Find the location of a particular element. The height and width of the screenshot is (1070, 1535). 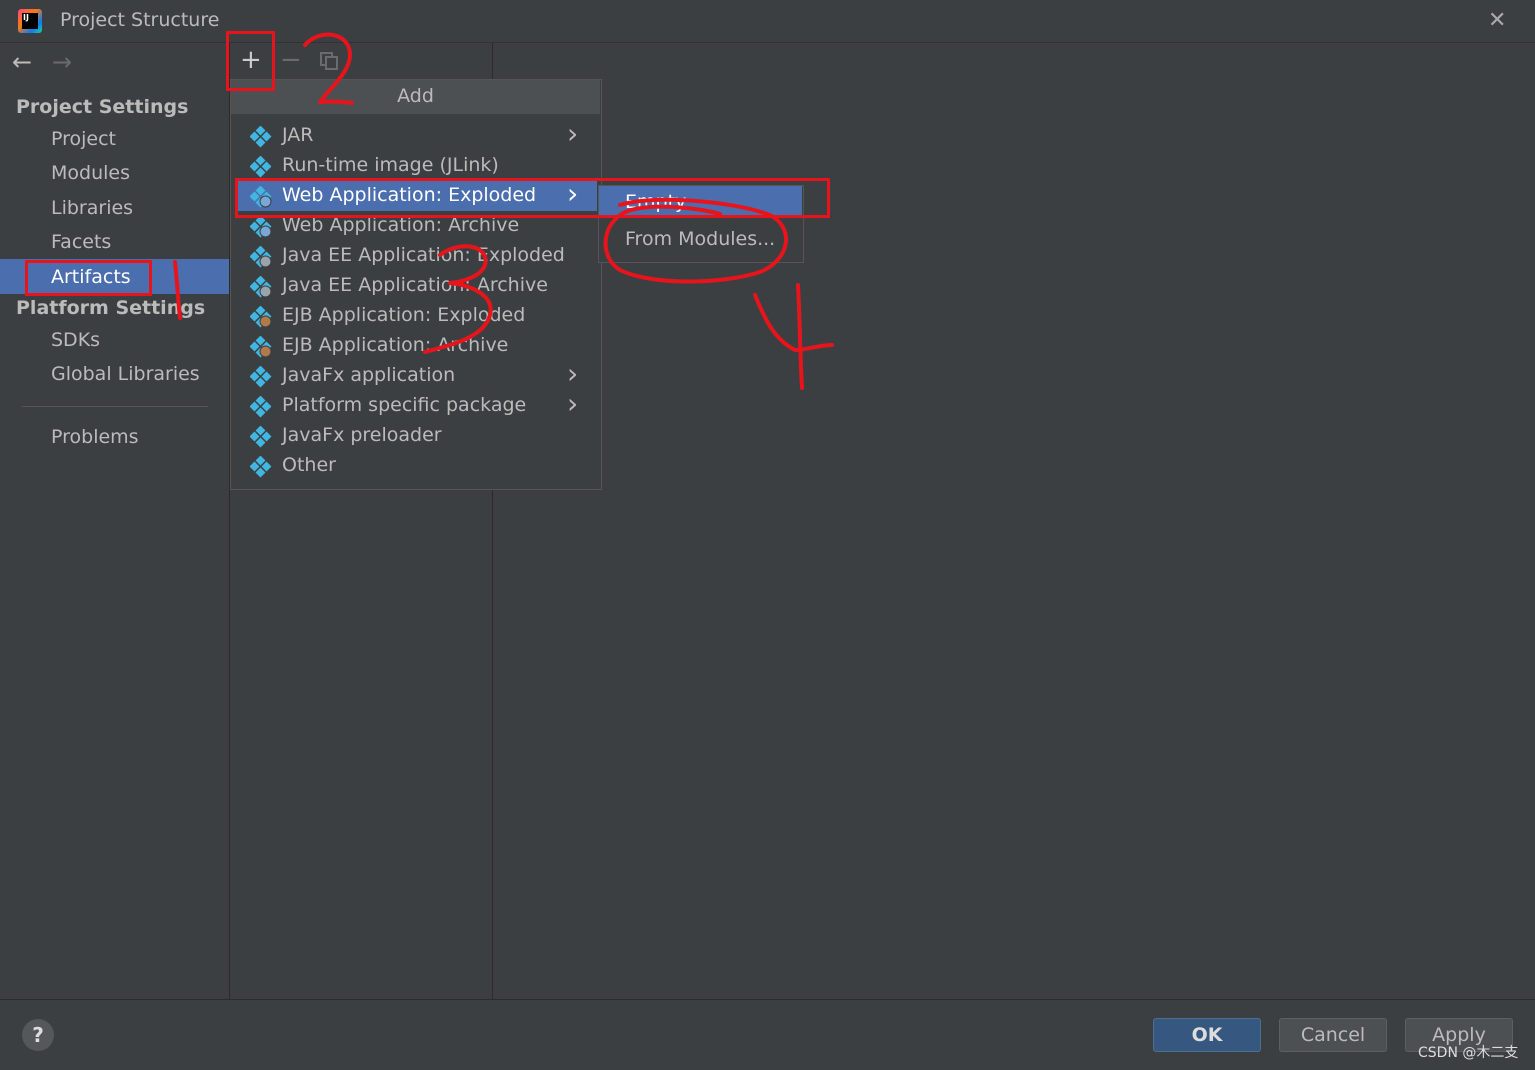

menu-item-javafx-application: JavaFx application is located at coordinates (368, 375).